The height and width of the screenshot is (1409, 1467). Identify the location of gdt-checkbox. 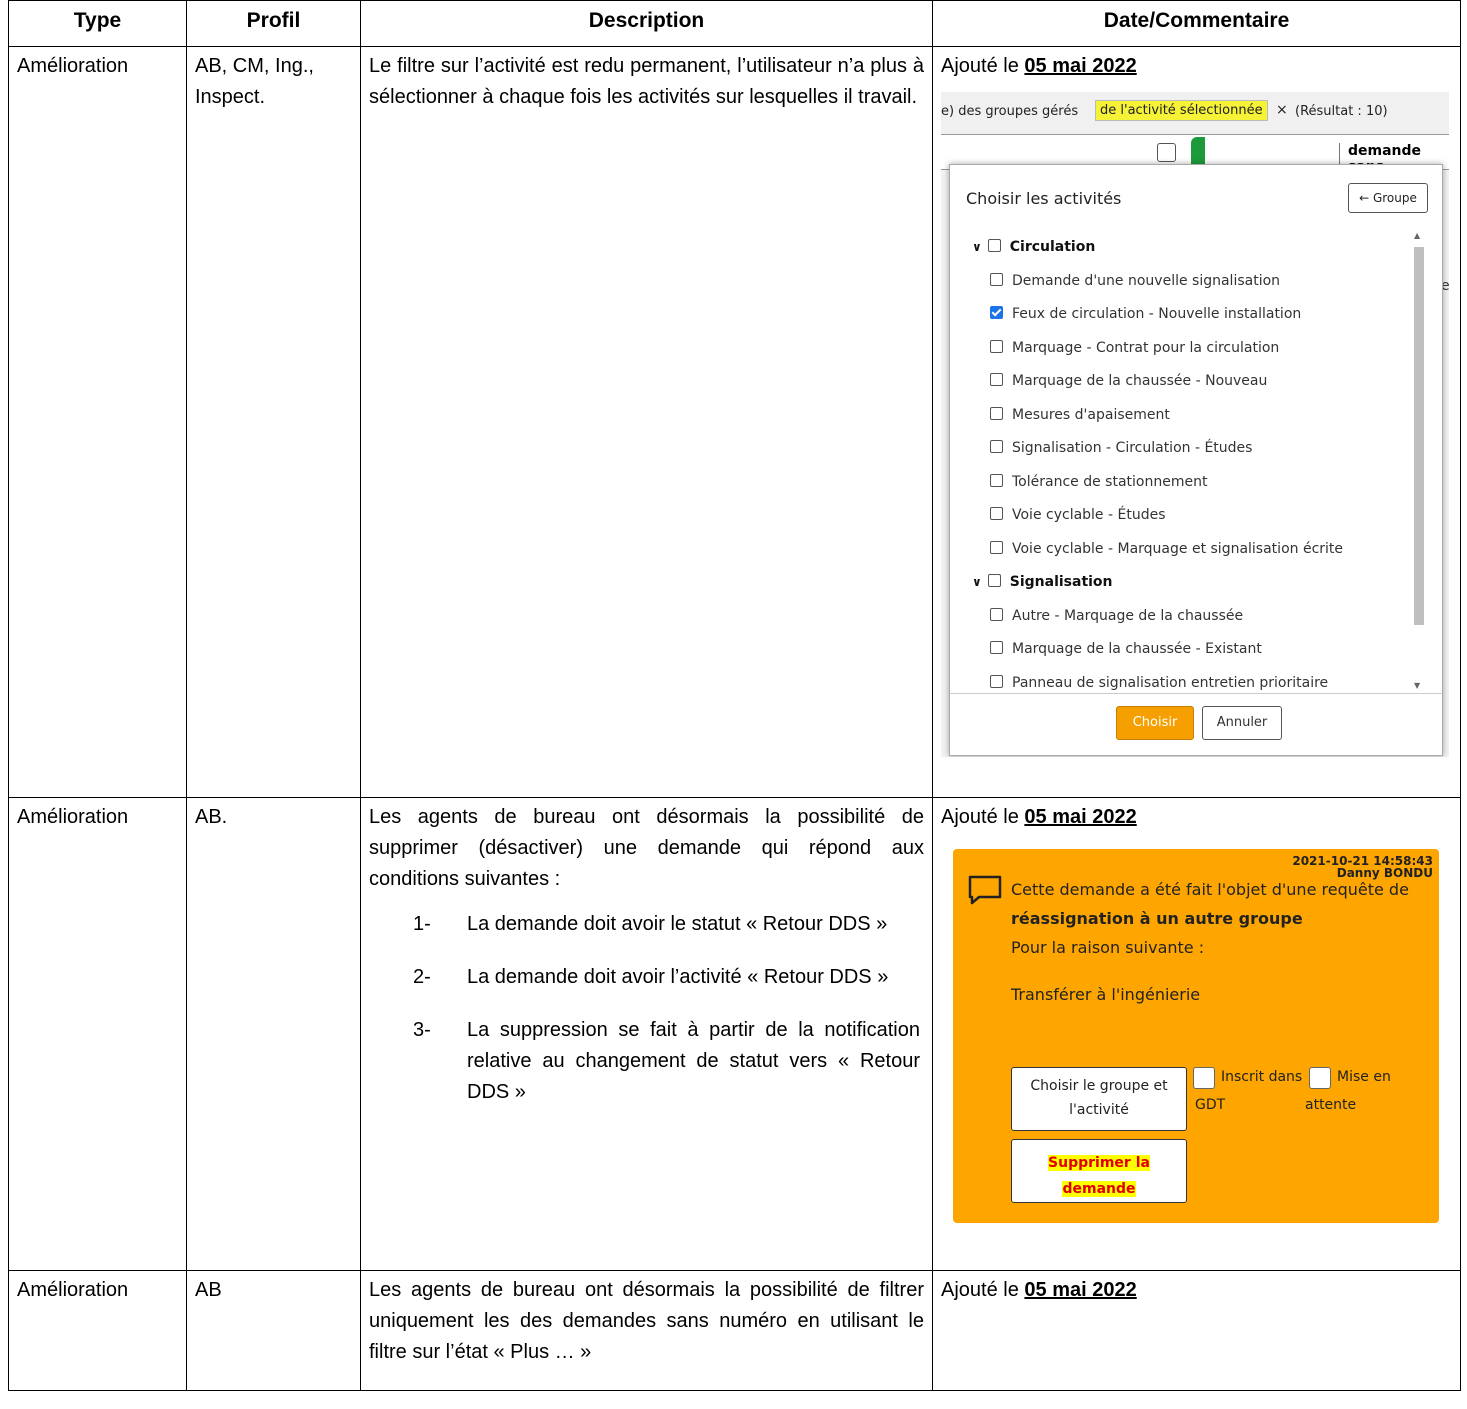
(1204, 1078).